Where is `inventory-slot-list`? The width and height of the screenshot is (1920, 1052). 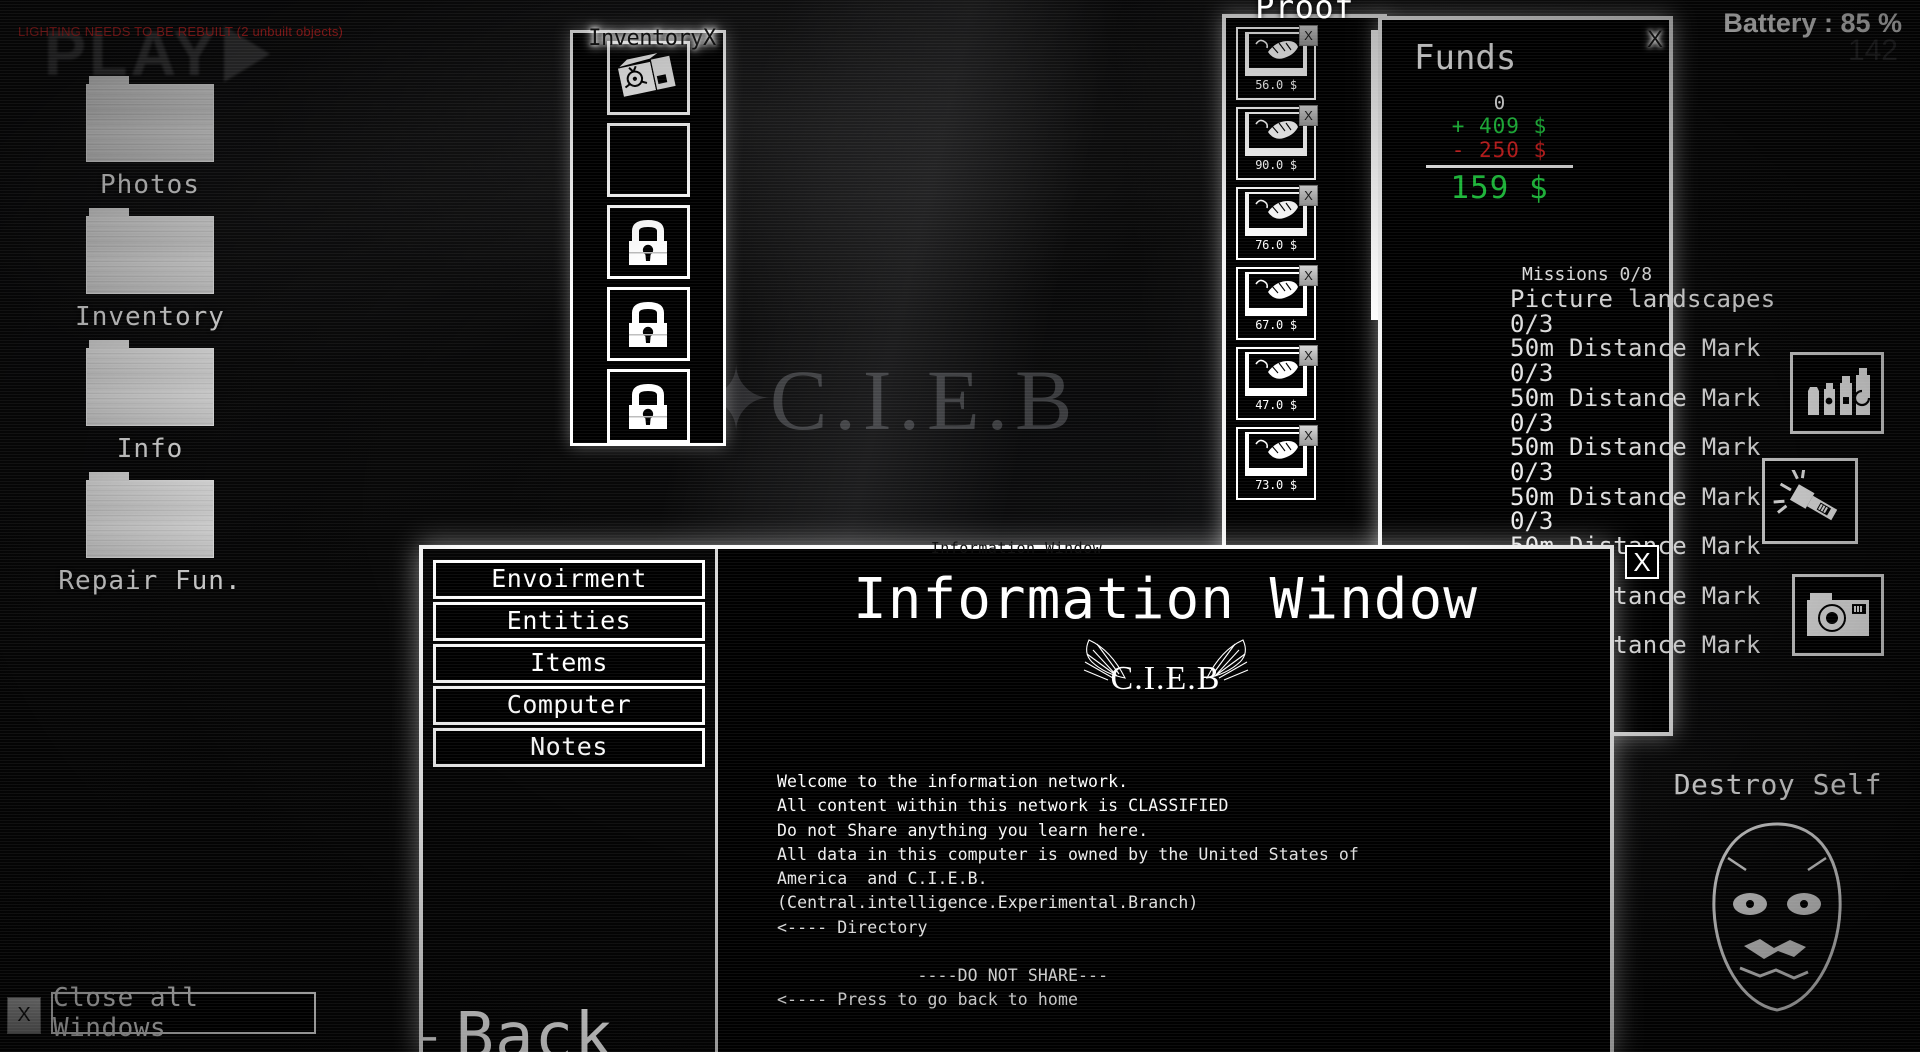
inventory-slot-list is located at coordinates (648, 238).